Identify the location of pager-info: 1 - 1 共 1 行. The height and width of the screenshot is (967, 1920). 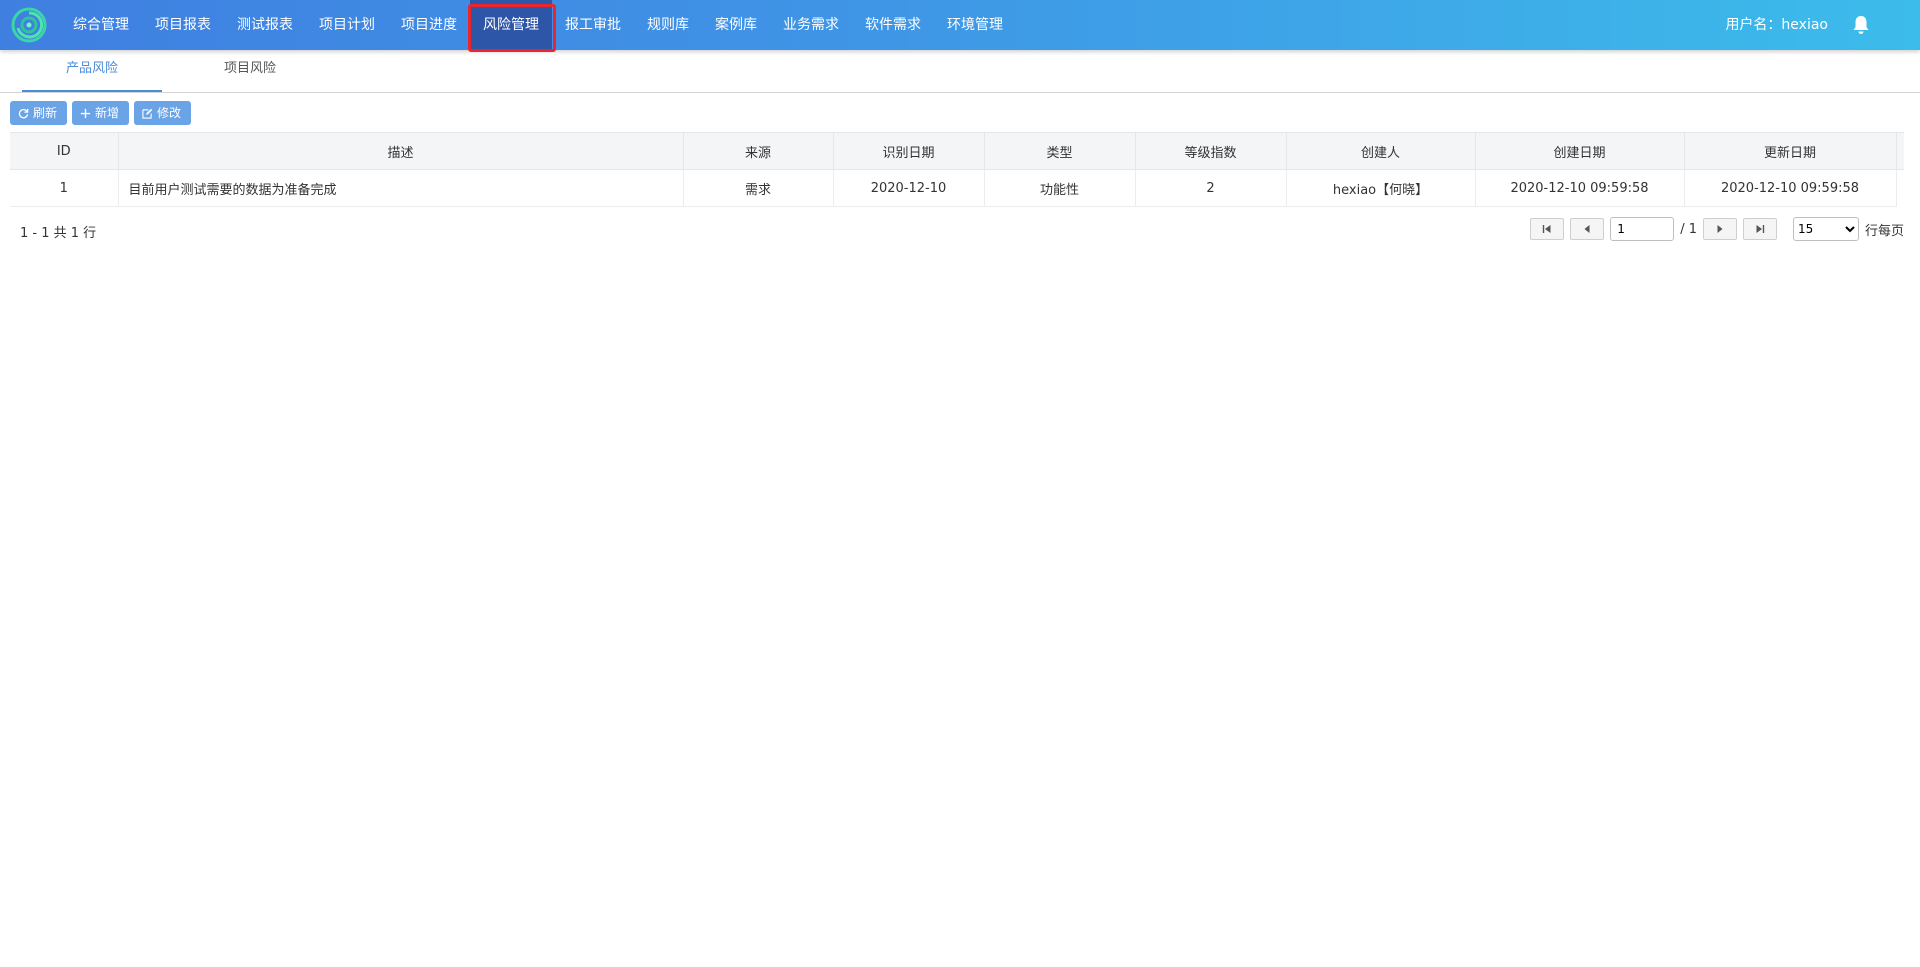
(58, 233).